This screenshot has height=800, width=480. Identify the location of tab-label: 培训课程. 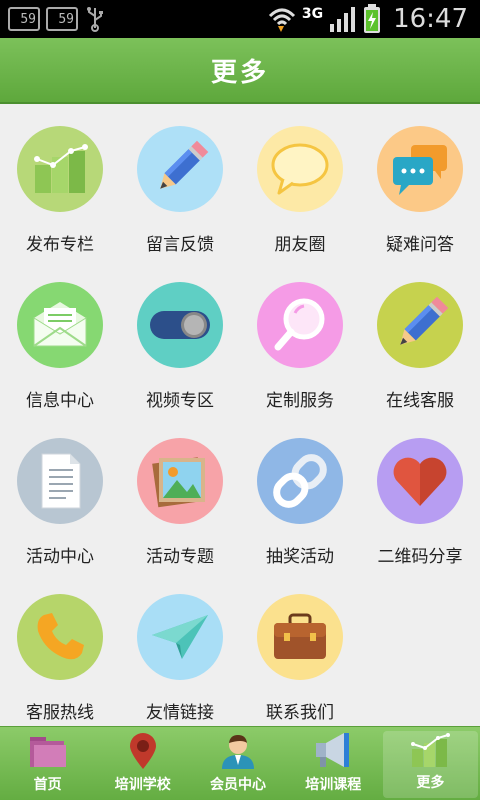
(333, 785).